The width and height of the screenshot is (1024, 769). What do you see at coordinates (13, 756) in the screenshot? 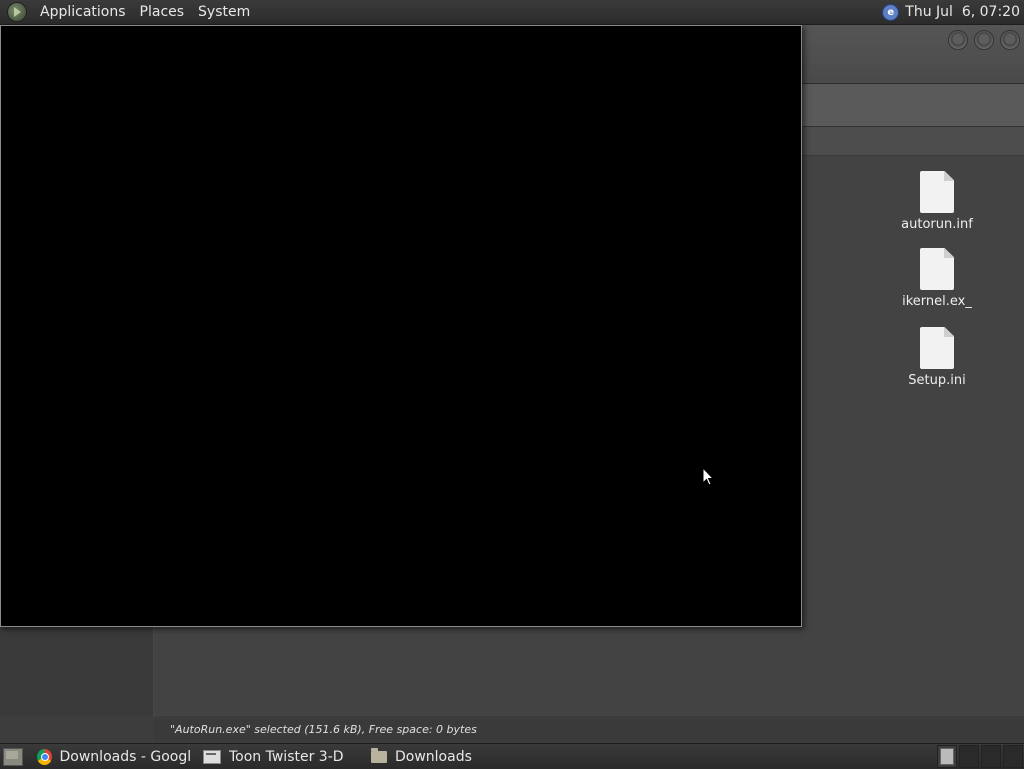
I see `show-desktop-icon` at bounding box center [13, 756].